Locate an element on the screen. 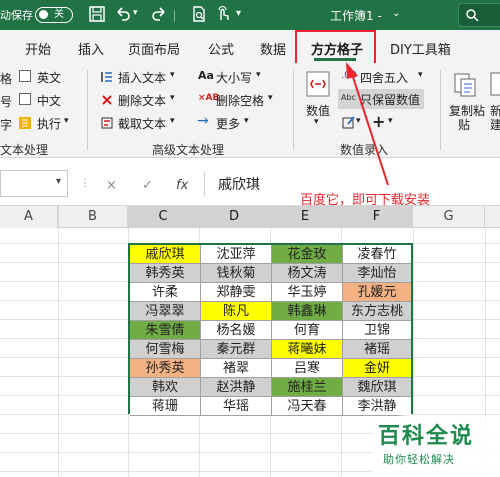  title-chevron-down-icon: ⌄ is located at coordinates (396, 13).